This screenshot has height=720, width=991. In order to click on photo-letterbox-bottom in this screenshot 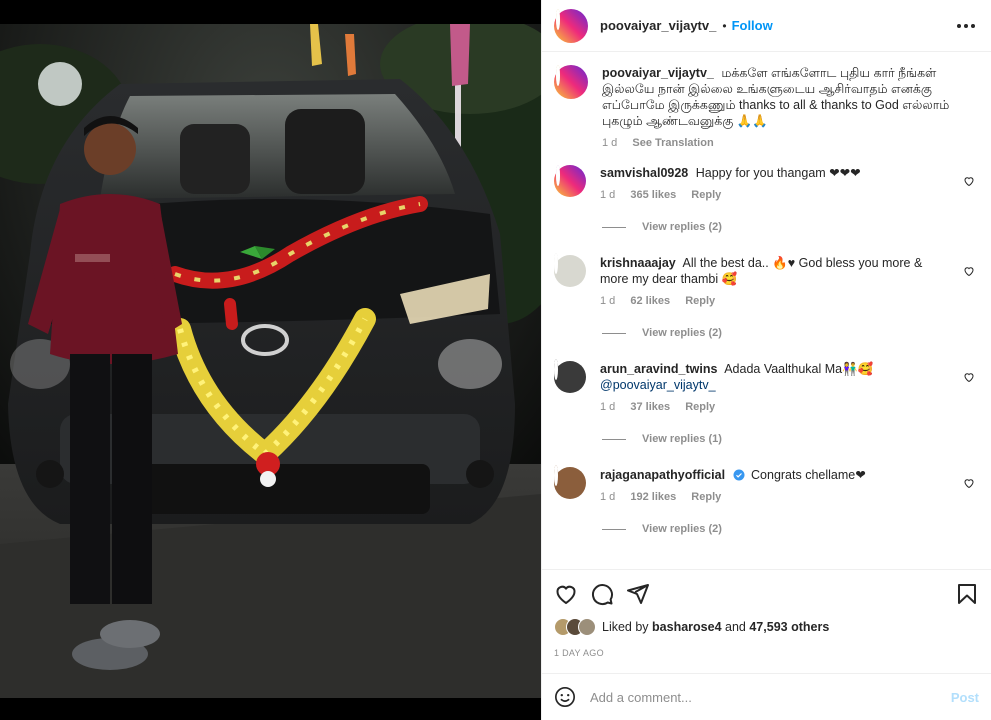, I will do `click(270, 709)`.